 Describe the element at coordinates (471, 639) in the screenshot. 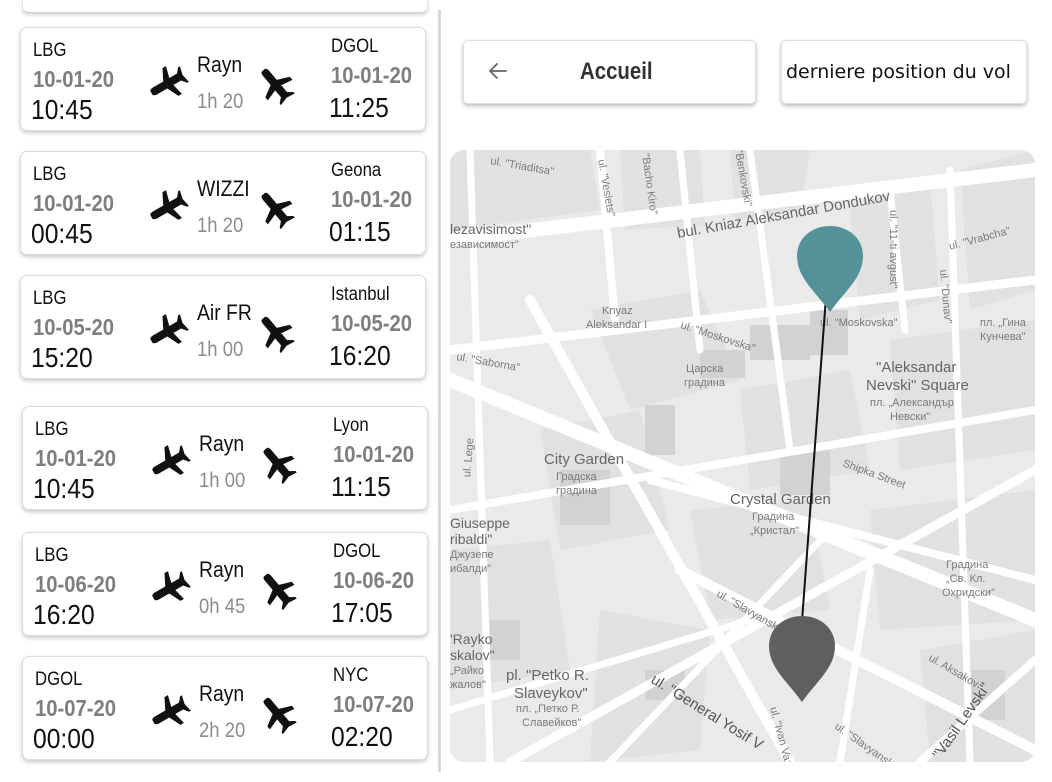

I see `map-label: 'Rayko` at that location.